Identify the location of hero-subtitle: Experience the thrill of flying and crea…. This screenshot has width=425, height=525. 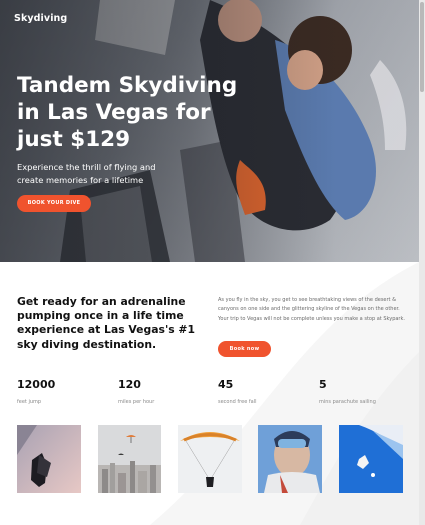
(86, 173).